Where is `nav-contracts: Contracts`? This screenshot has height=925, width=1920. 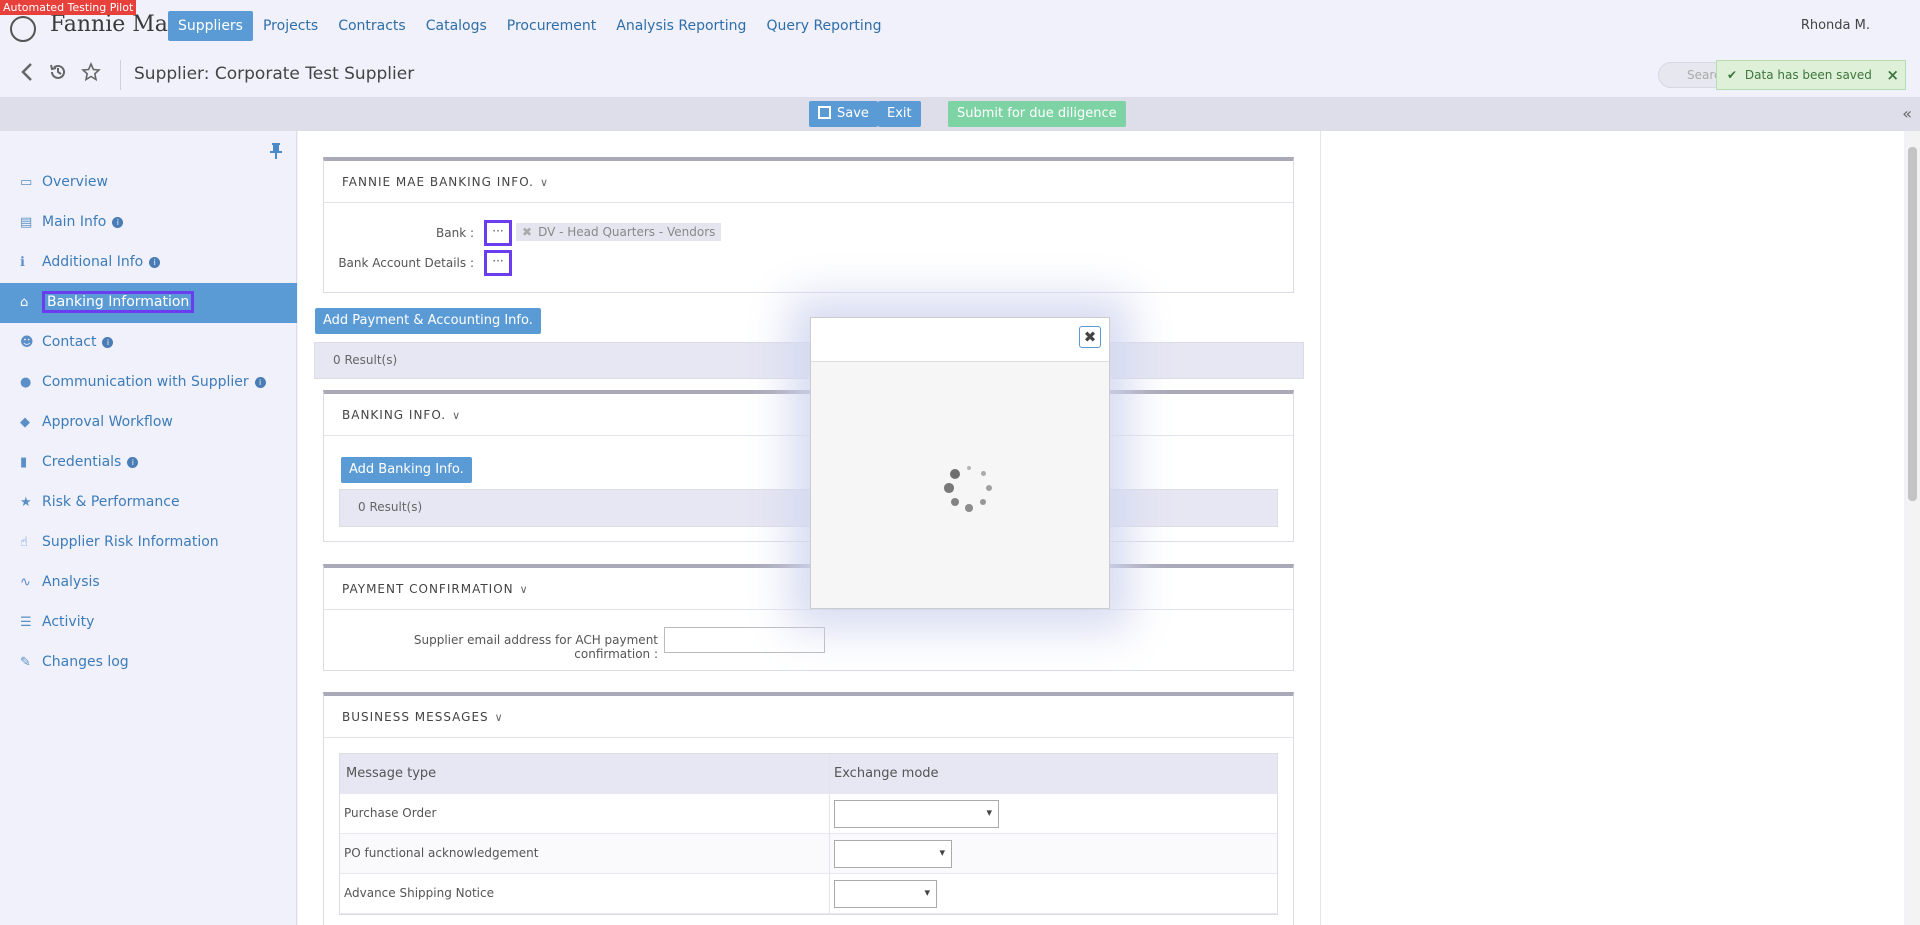
nav-contracts: Contracts is located at coordinates (372, 26).